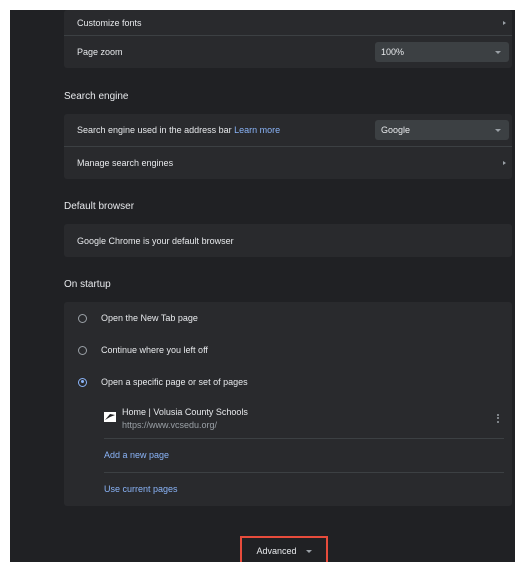 This screenshot has height=562, width=517. I want to click on startup-option: Continue where you left off, so click(288, 350).